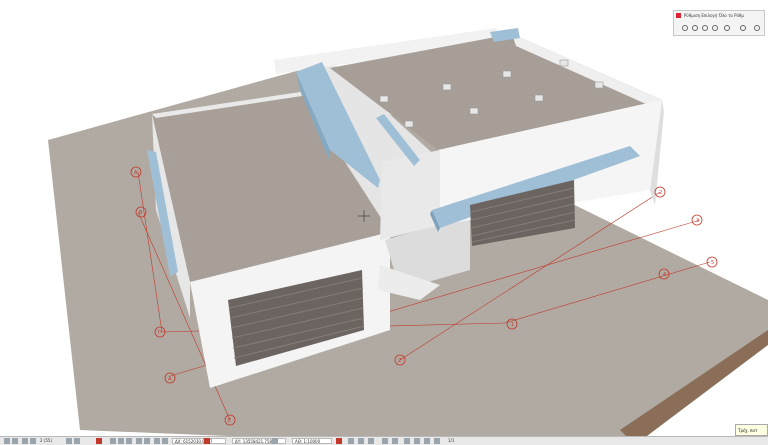  What do you see at coordinates (165, 441) in the screenshot?
I see `guide-icon` at bounding box center [165, 441].